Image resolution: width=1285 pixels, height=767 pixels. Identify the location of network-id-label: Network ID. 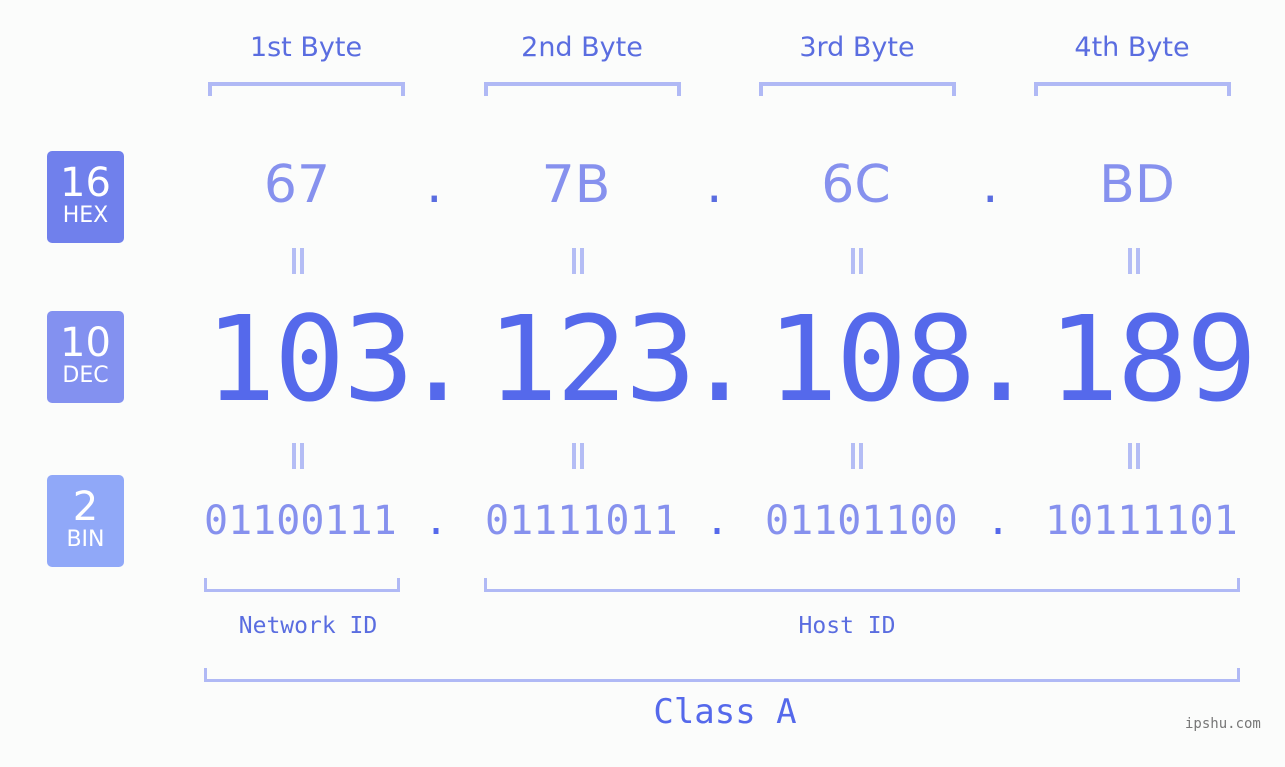
(308, 626).